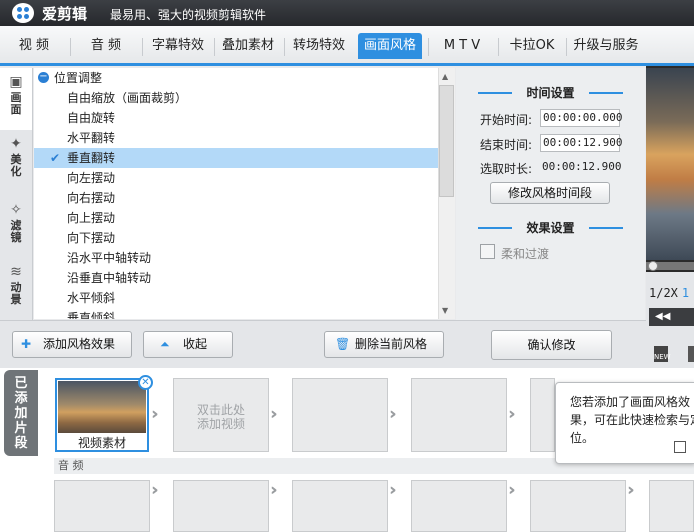 The width and height of the screenshot is (694, 532). Describe the element at coordinates (236, 278) in the screenshot. I see `list-item: 沿垂直中轴转动` at that location.